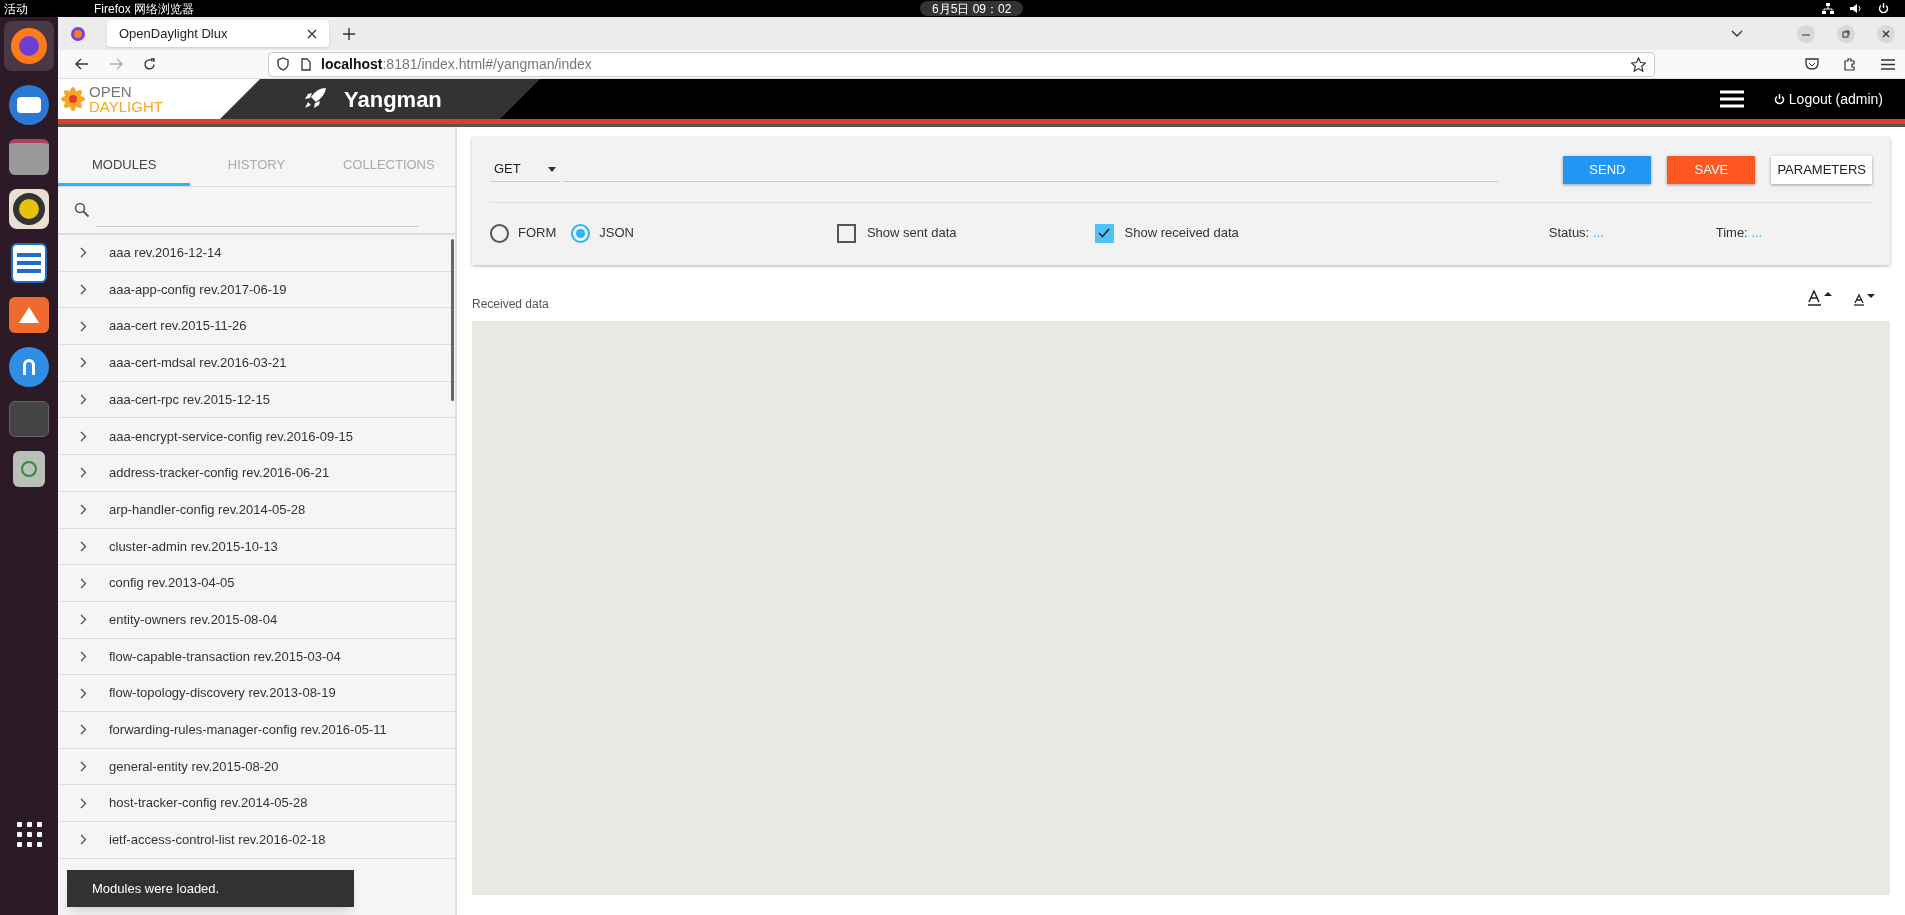 Image resolution: width=1905 pixels, height=915 pixels. What do you see at coordinates (1850, 64) in the screenshot?
I see `puzzle-icon` at bounding box center [1850, 64].